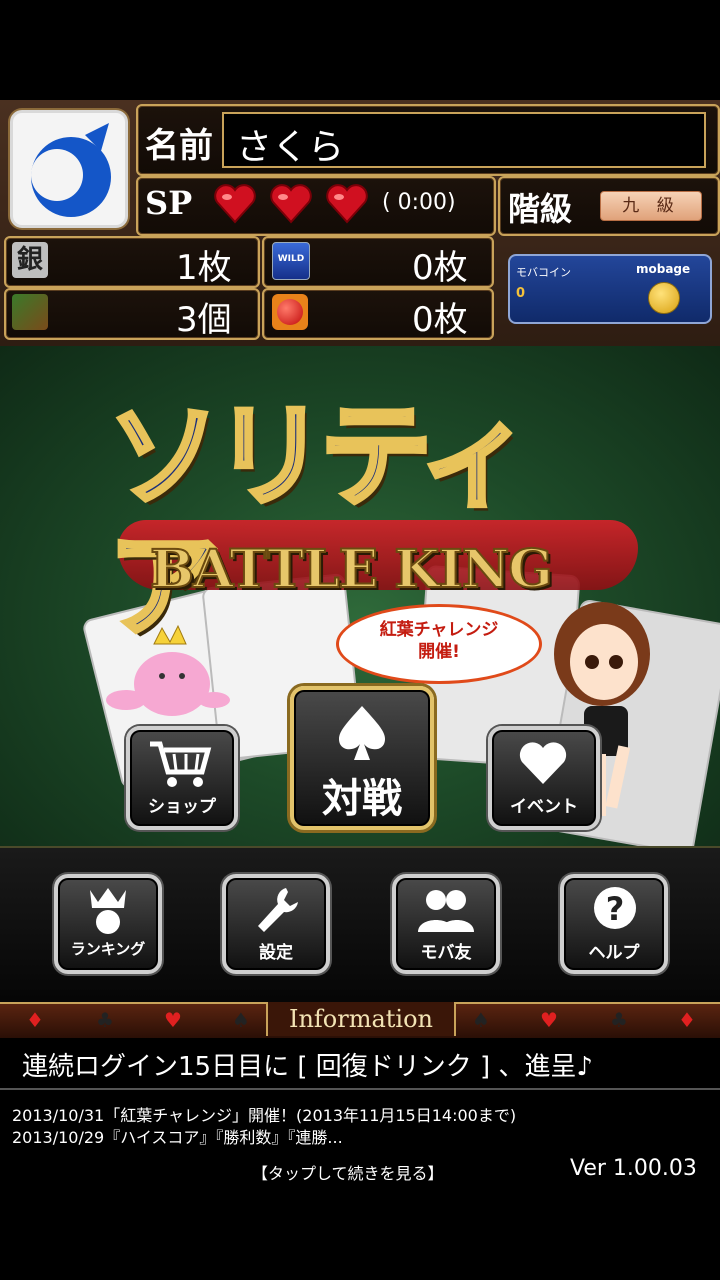 This screenshot has width=720, height=1280. I want to click on sp-label: SP, so click(169, 203).